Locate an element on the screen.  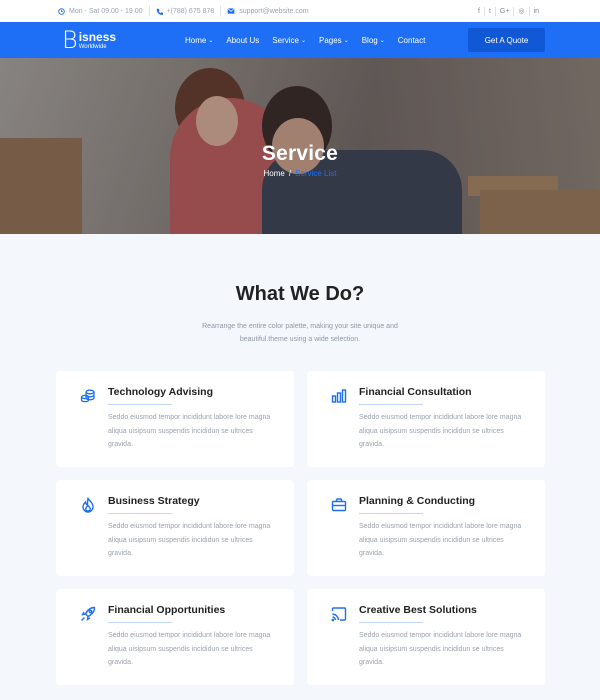
breadcrumb: Home / Service List is located at coordinates (300, 173).